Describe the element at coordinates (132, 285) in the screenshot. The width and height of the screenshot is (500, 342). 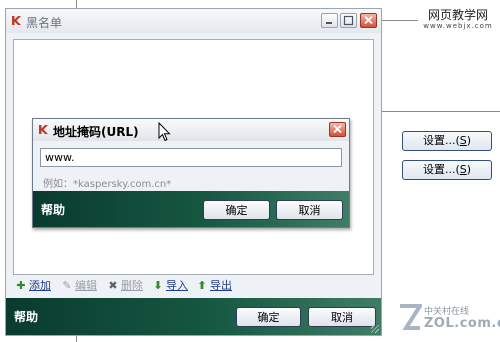
I see `delete-label: 删除` at that location.